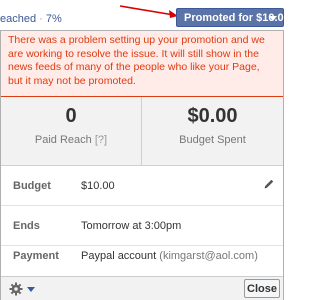 The image size is (320, 300). What do you see at coordinates (208, 256) in the screenshot?
I see `payment-email: (kimgarst@aol.com)` at bounding box center [208, 256].